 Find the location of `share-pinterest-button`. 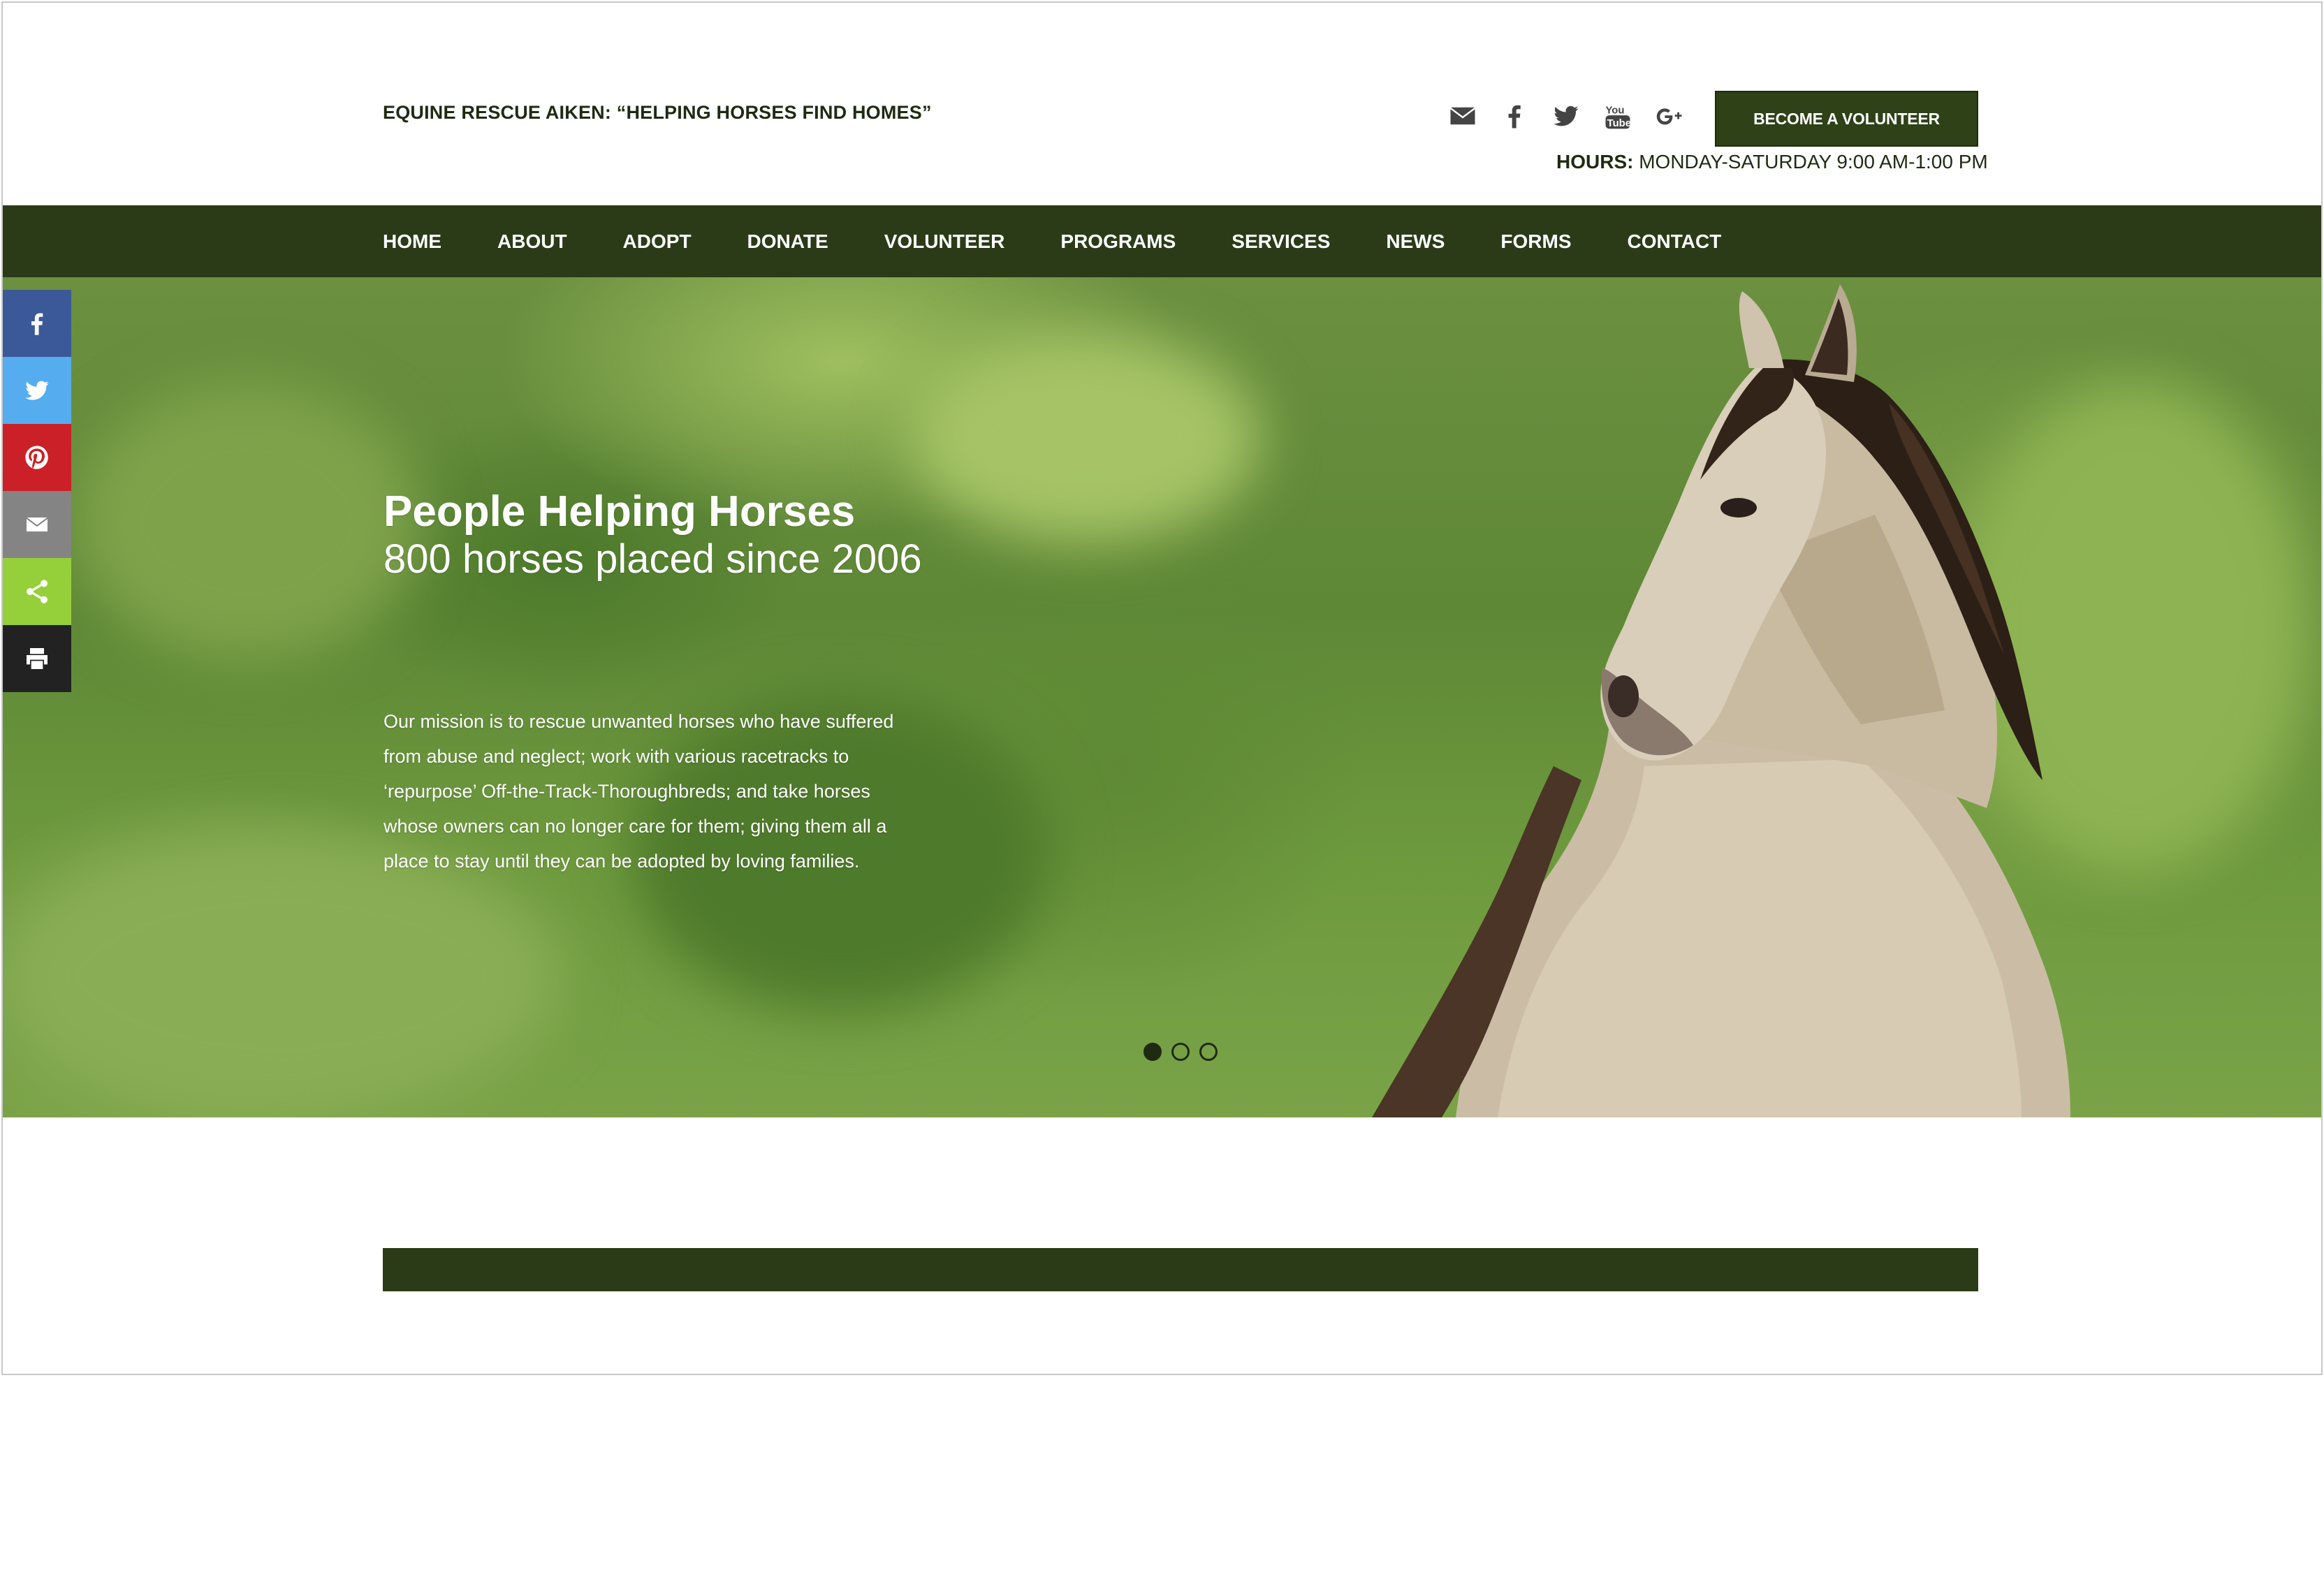

share-pinterest-button is located at coordinates (37, 457).